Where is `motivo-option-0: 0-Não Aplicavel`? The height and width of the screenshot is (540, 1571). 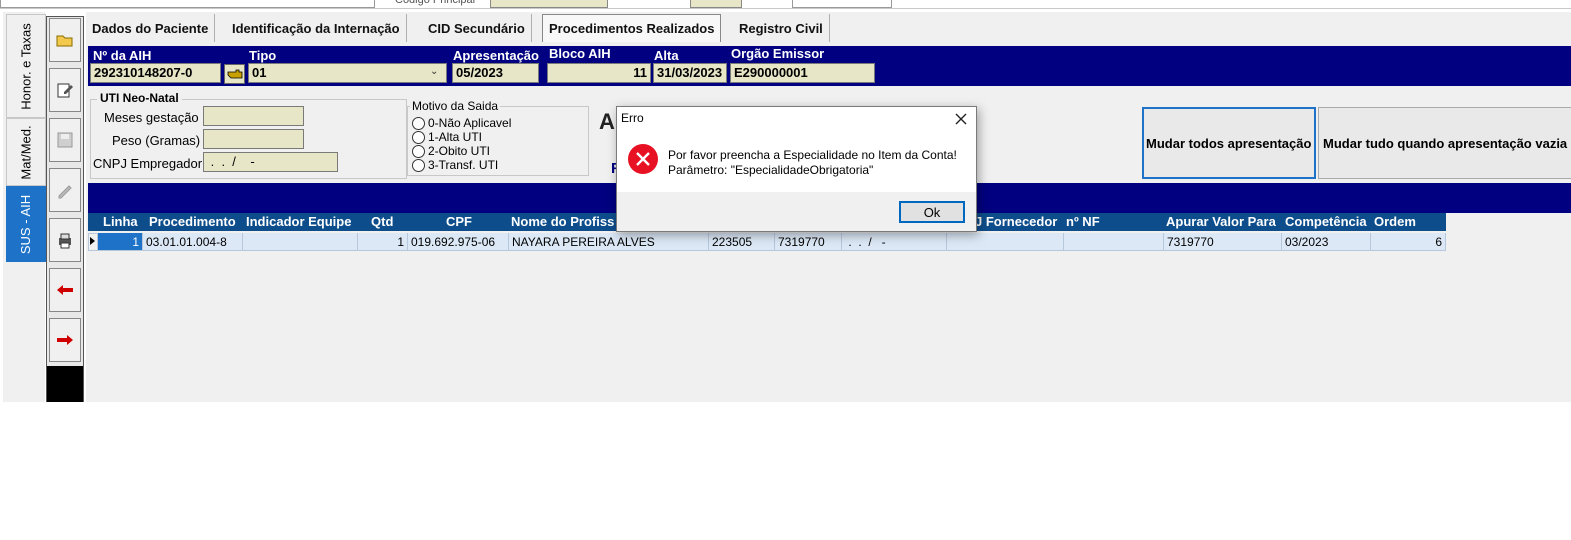 motivo-option-0: 0-Não Aplicavel is located at coordinates (461, 123).